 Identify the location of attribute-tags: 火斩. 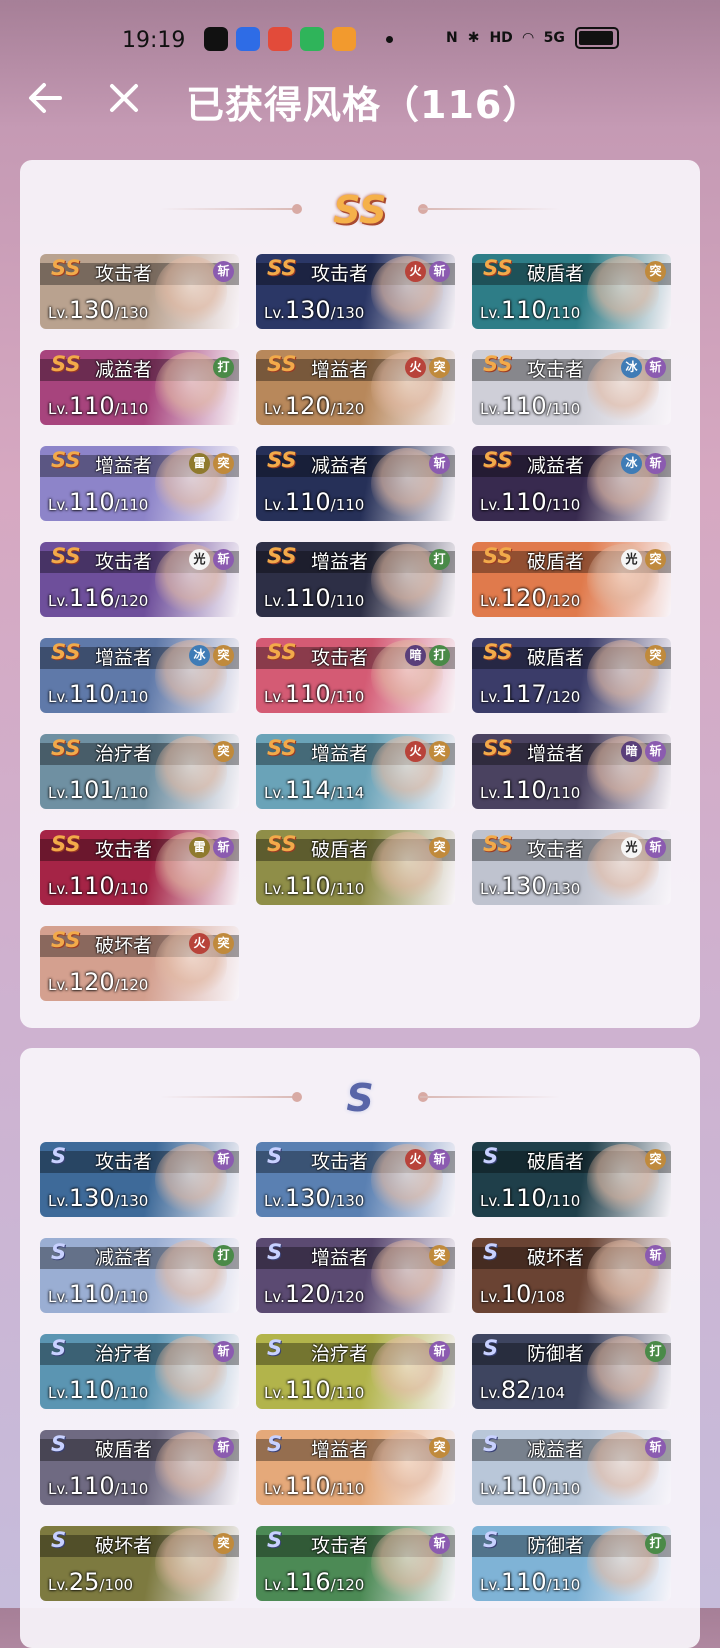
(427, 271).